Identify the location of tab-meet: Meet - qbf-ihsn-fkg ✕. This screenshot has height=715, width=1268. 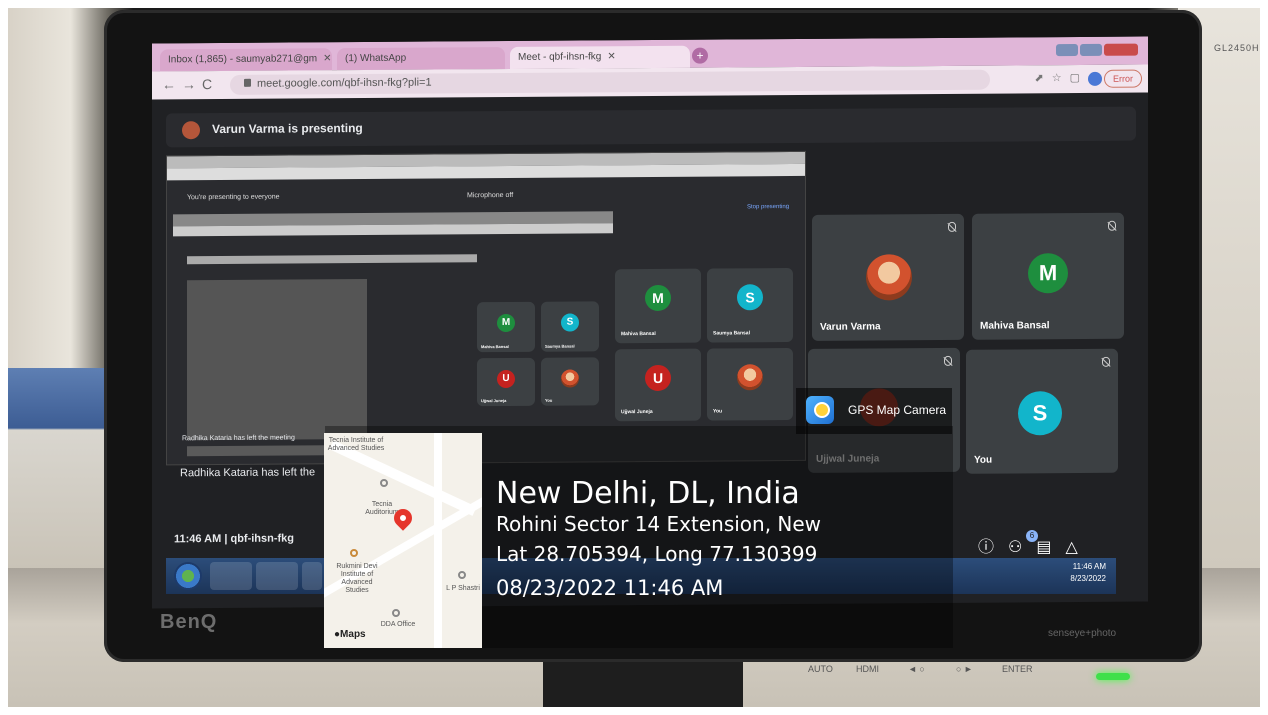
(600, 57).